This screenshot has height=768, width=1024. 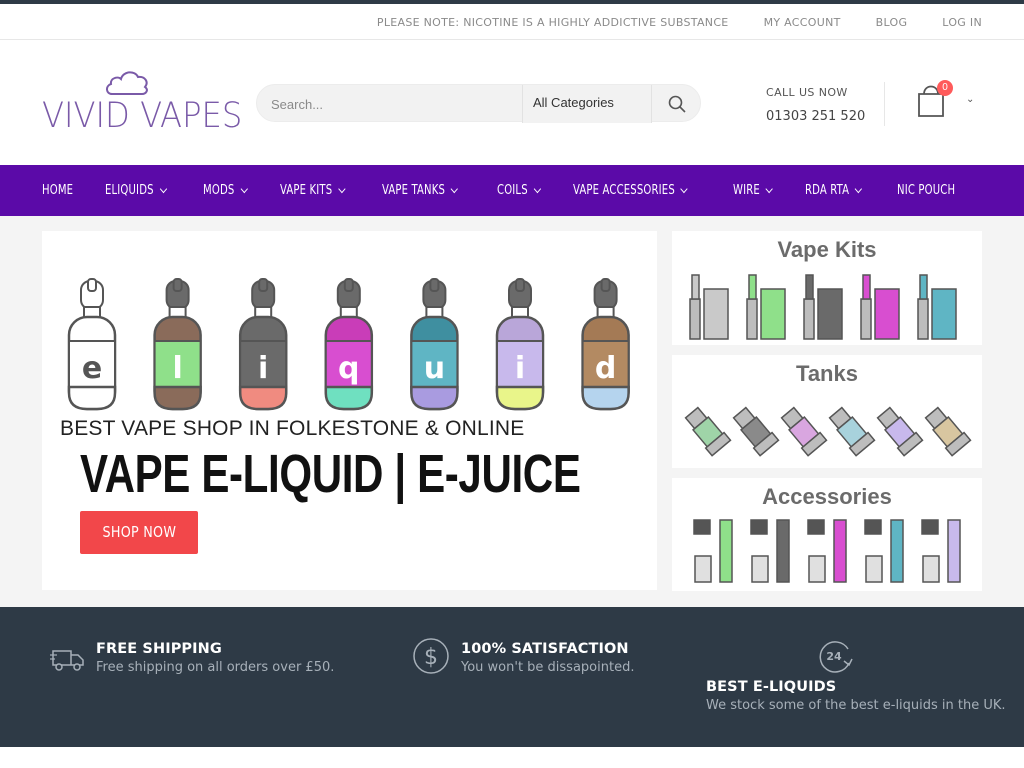 What do you see at coordinates (177, 368) in the screenshot?
I see `bottle-letter: l` at bounding box center [177, 368].